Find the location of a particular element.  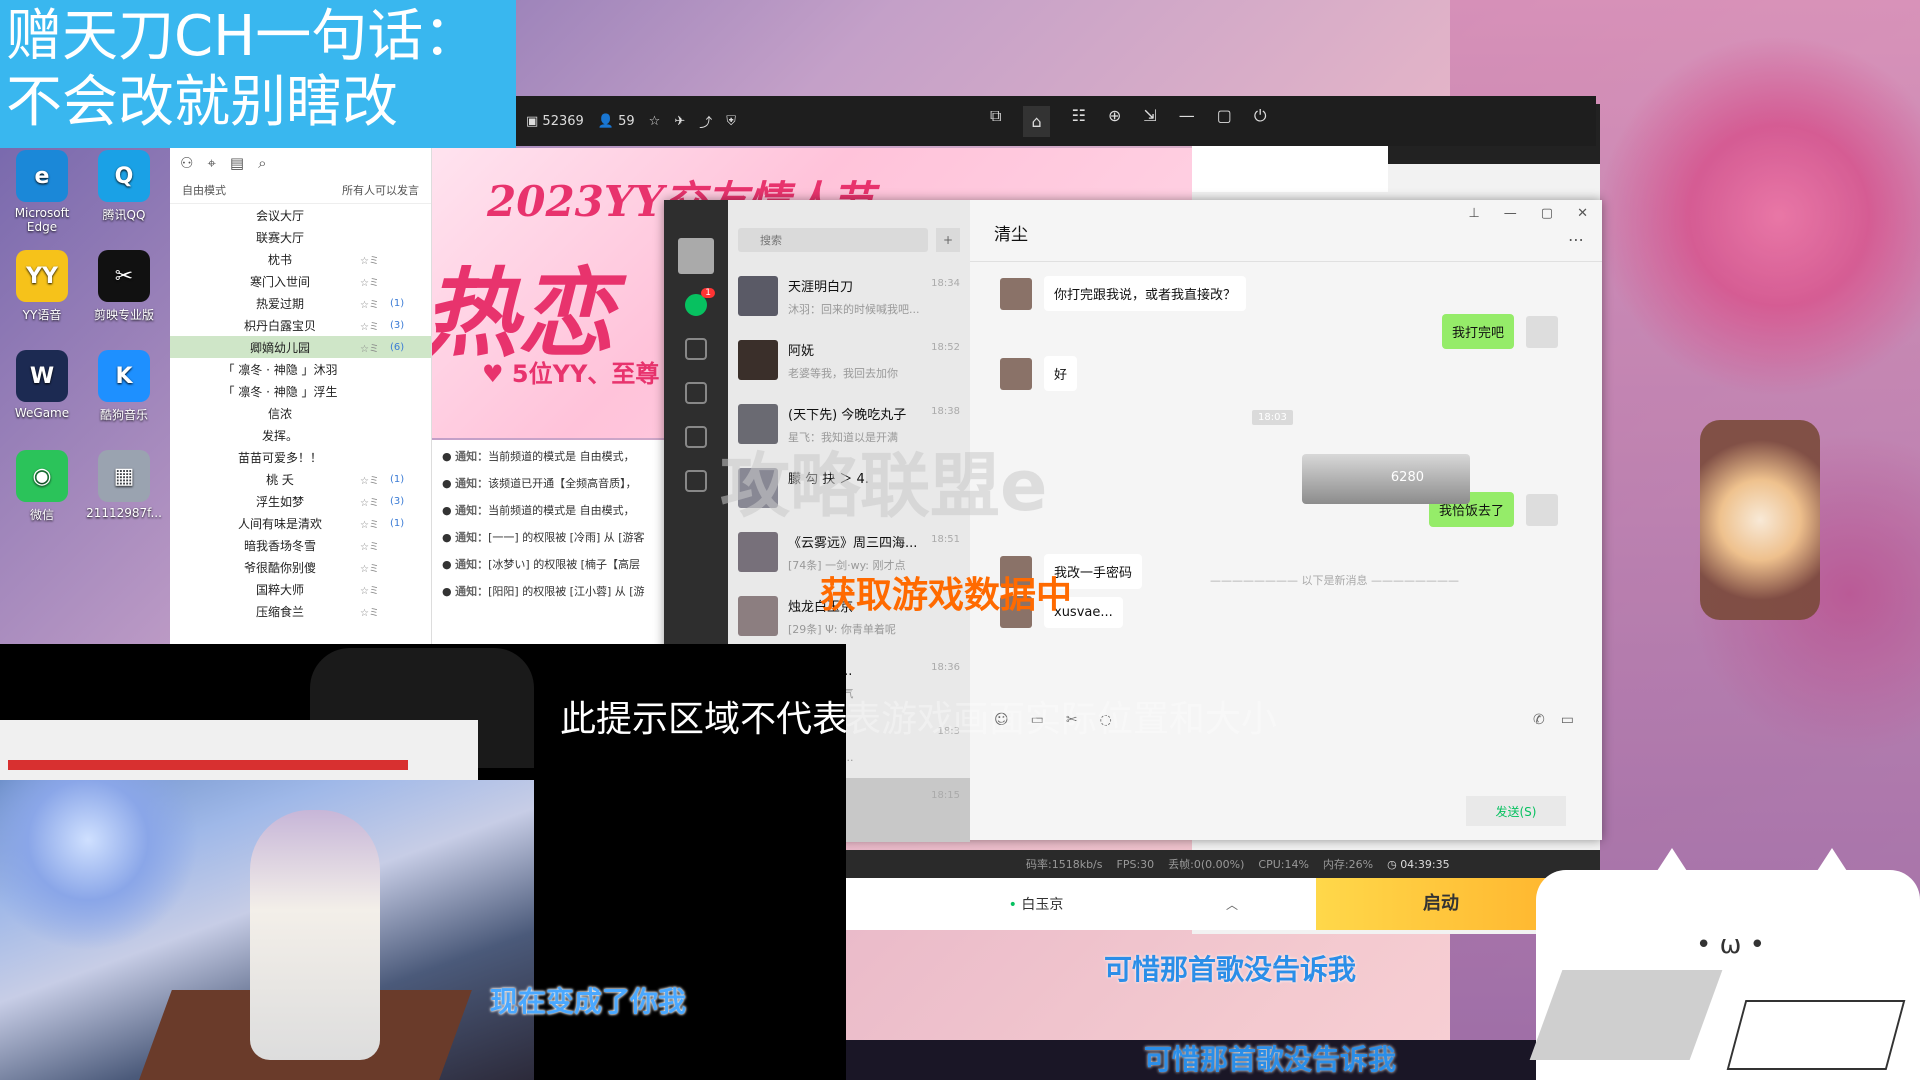

desktop-icon: W WeGame is located at coordinates (42, 385).